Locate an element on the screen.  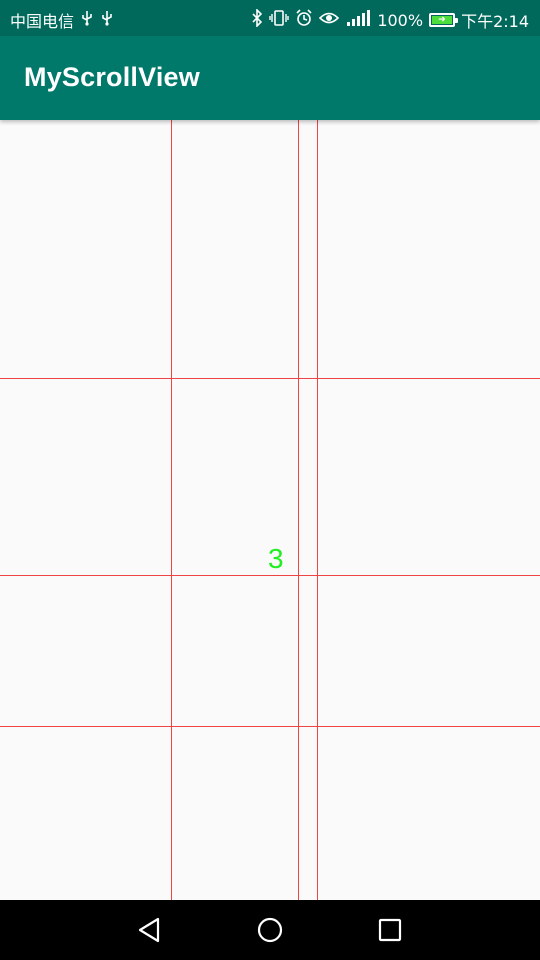
carrier-name: 中国电信 is located at coordinates (42, 21).